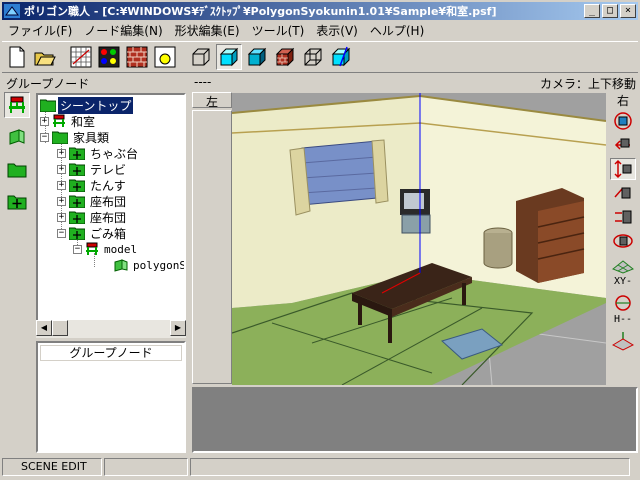 This screenshot has height=480, width=640. What do you see at coordinates (48, 84) in the screenshot?
I see `left-panel-header: グループノード` at bounding box center [48, 84].